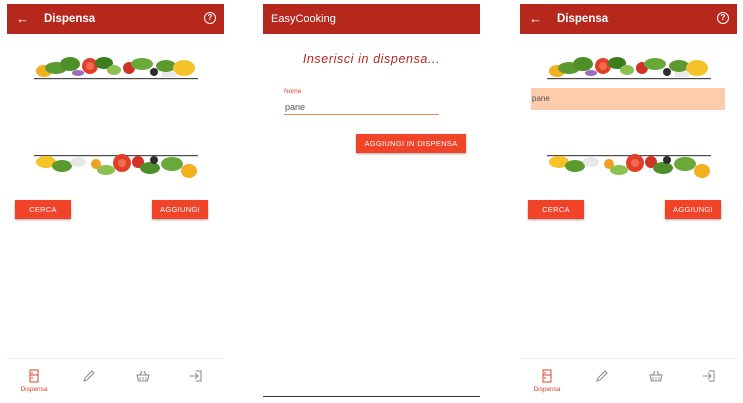 Image resolution: width=743 pixels, height=403 pixels. Describe the element at coordinates (303, 19) in the screenshot. I see `app-title: EasyCooking` at that location.